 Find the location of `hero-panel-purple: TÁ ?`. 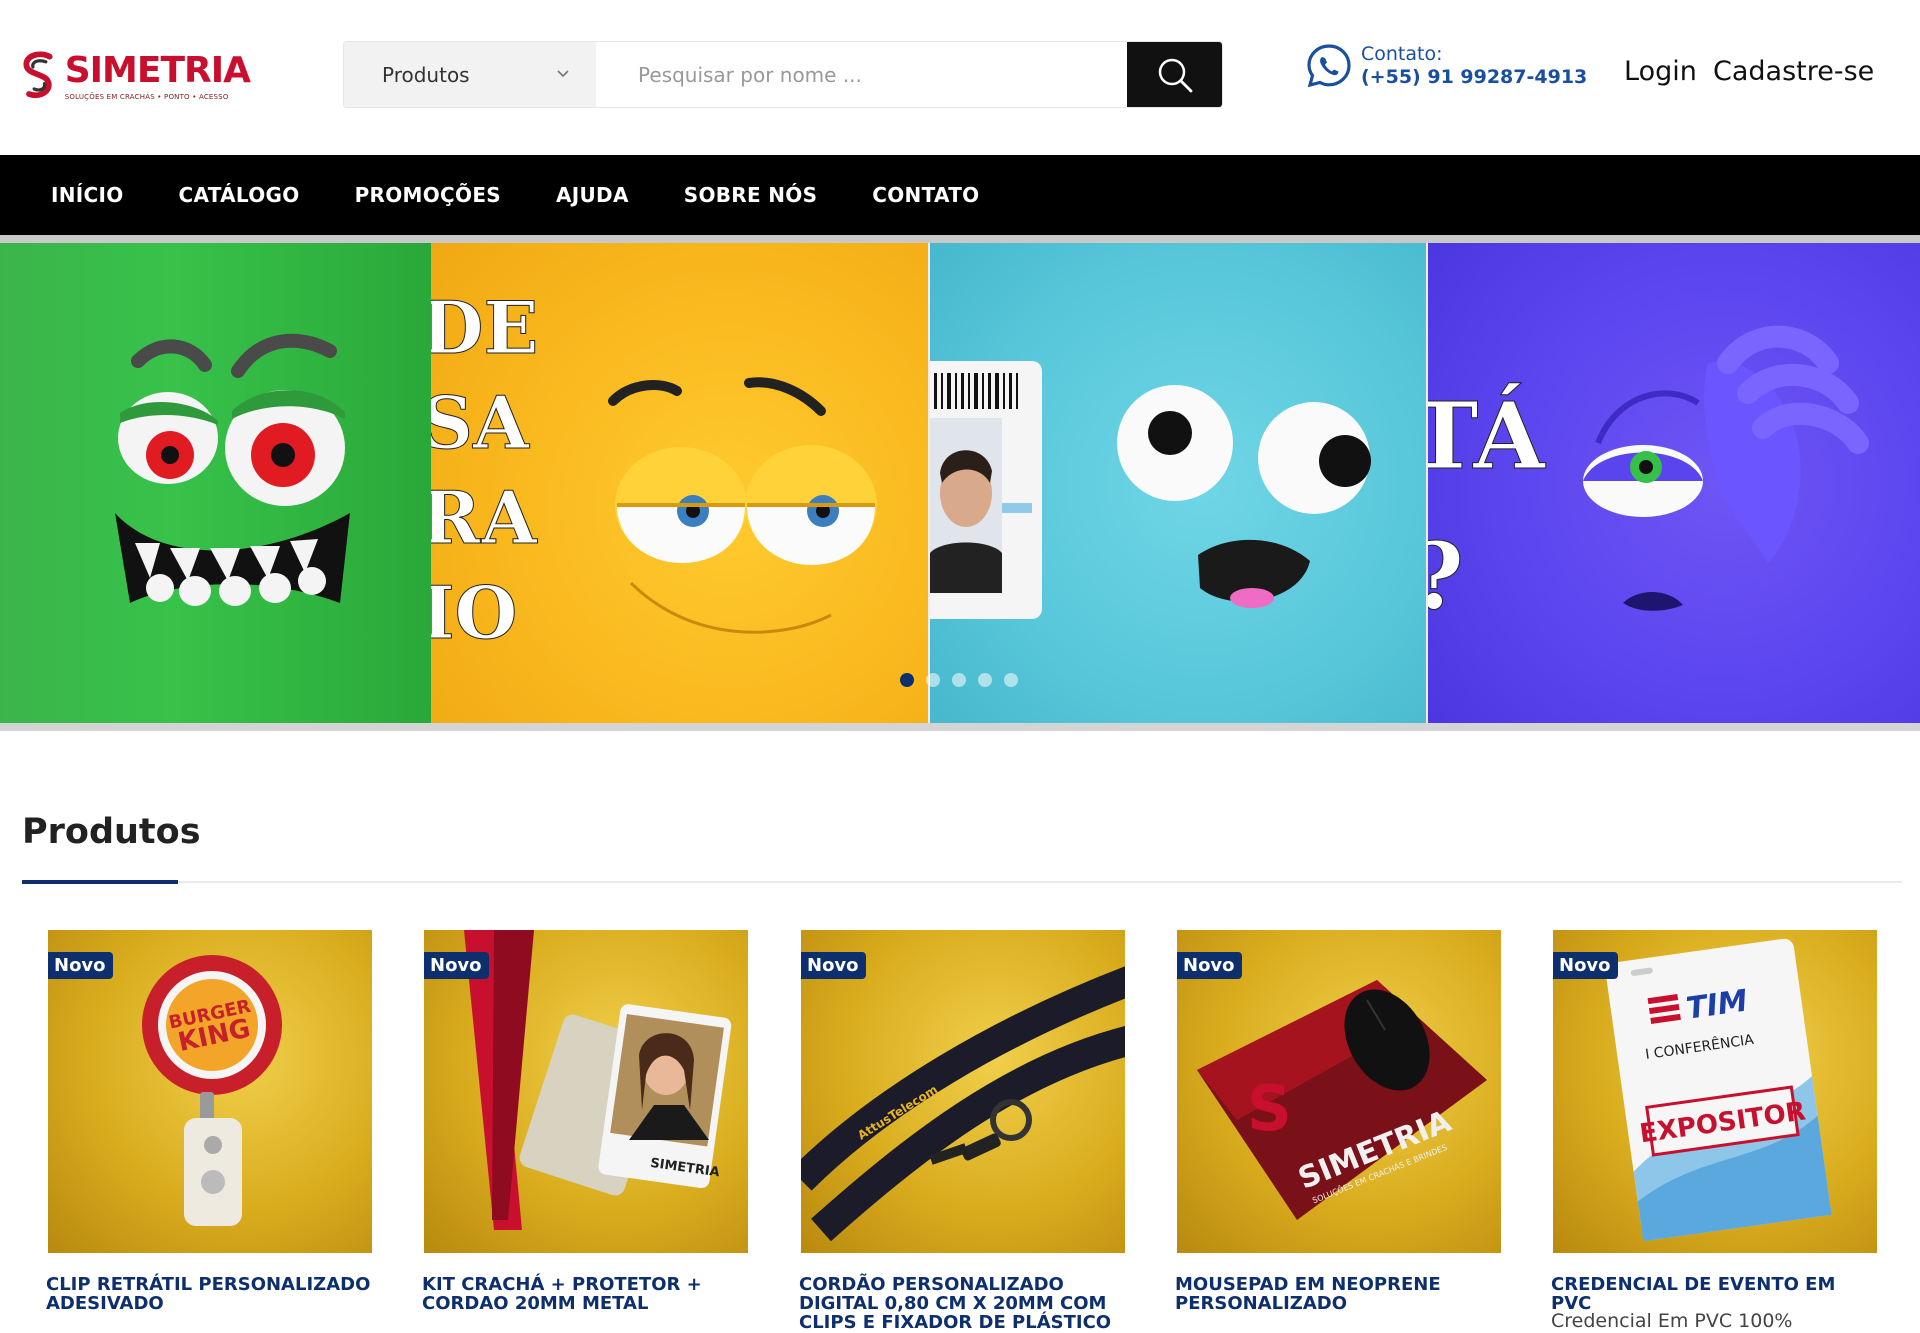

hero-panel-purple: TÁ ? is located at coordinates (1673, 483).